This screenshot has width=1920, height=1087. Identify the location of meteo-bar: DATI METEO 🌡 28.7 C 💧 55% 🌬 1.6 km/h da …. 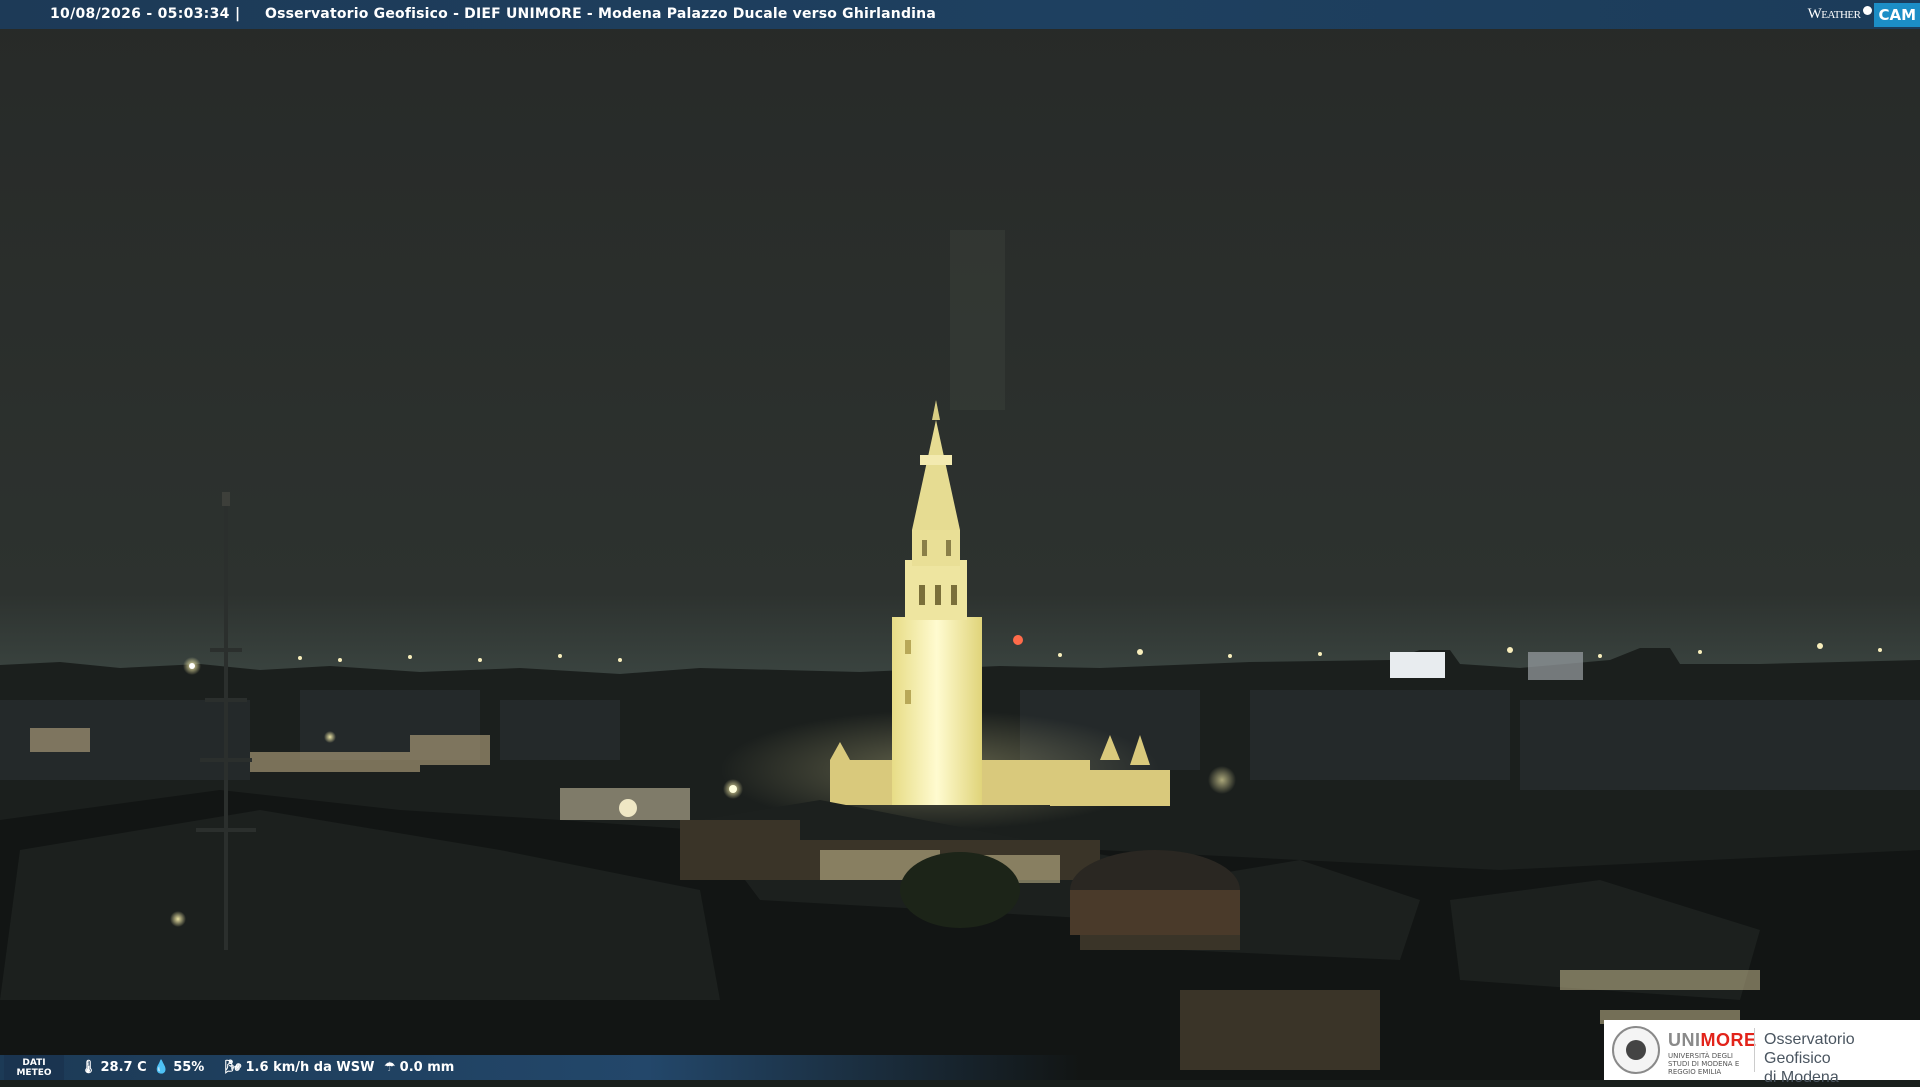
(540, 1067).